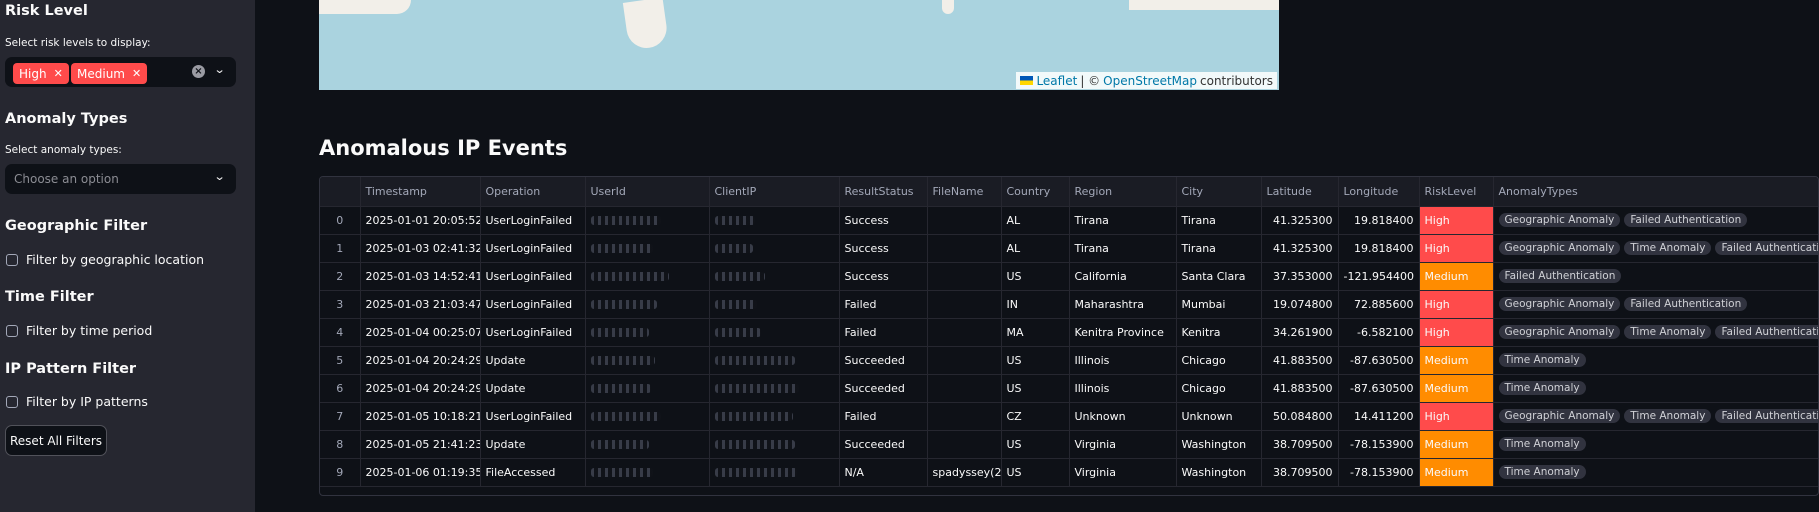 This screenshot has height=512, width=1819. I want to click on column-header: Timestamp, so click(420, 192).